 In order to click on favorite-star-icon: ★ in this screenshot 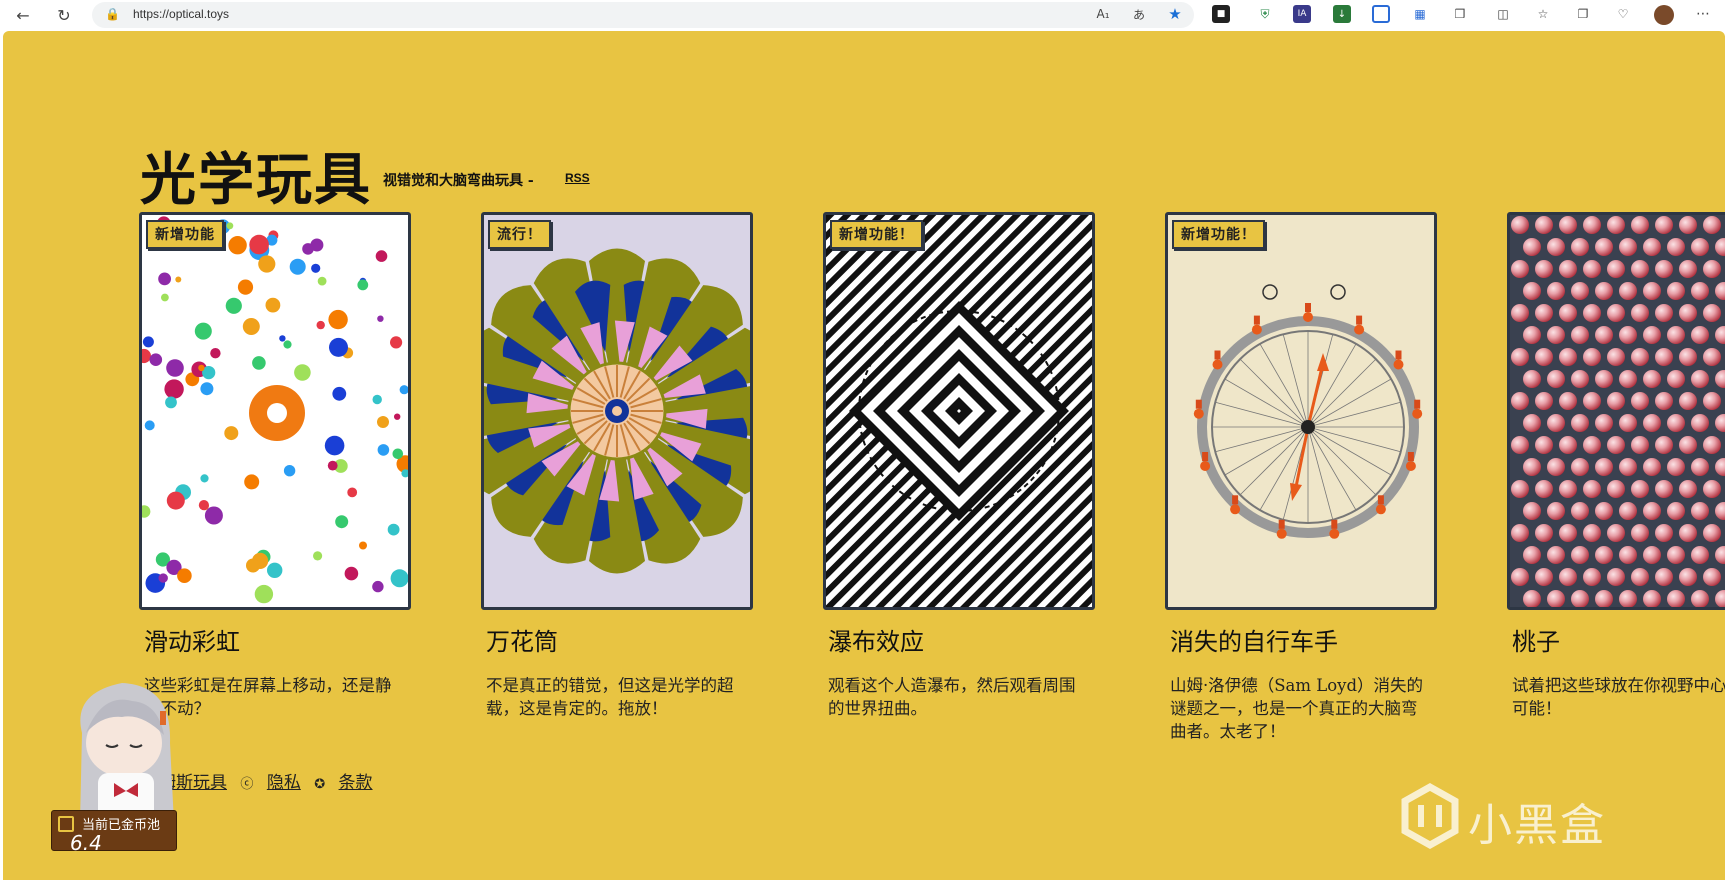, I will do `click(1175, 14)`.